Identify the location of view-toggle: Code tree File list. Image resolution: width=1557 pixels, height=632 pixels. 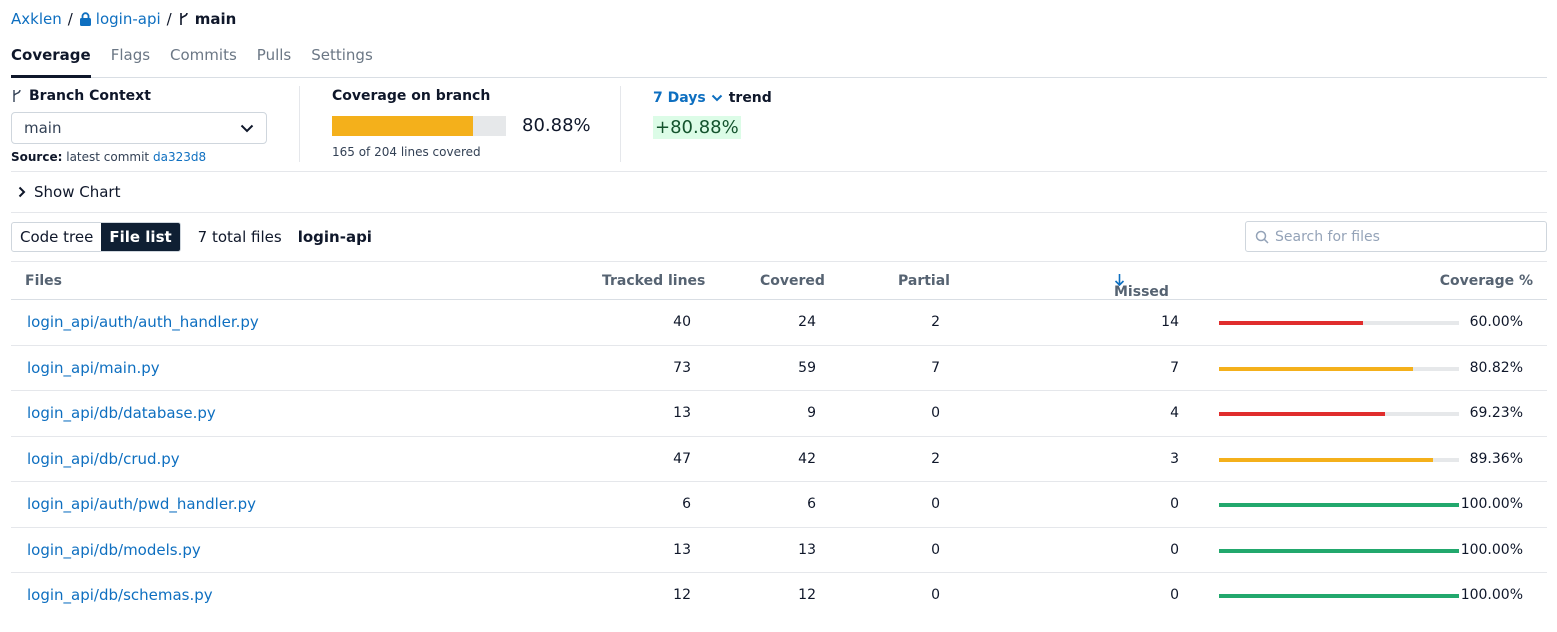
(96, 237).